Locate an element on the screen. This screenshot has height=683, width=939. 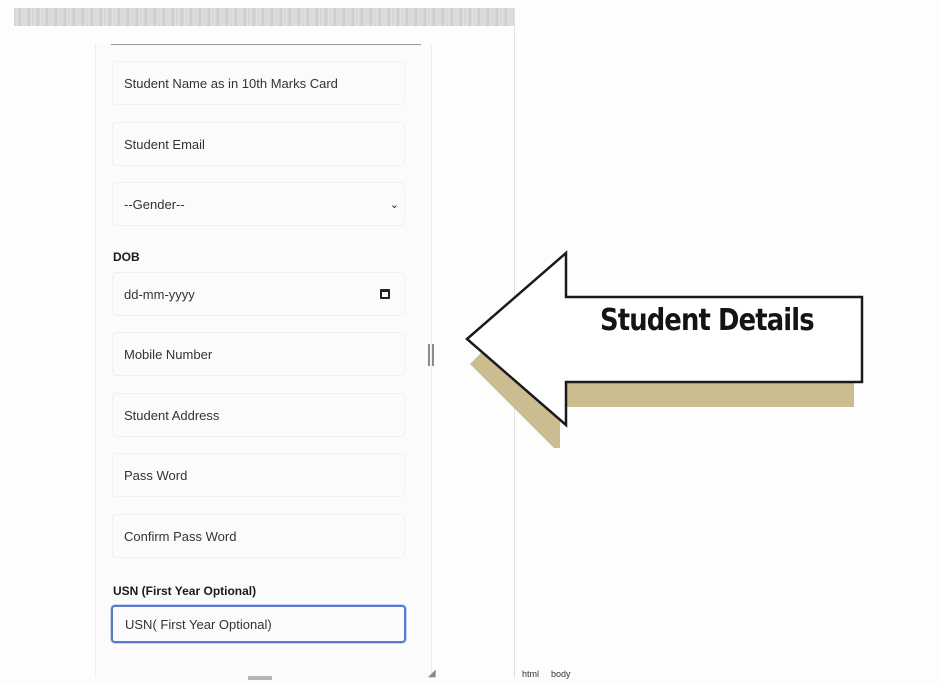
confirm-password-input: Confirm Pass Word is located at coordinates (258, 536).